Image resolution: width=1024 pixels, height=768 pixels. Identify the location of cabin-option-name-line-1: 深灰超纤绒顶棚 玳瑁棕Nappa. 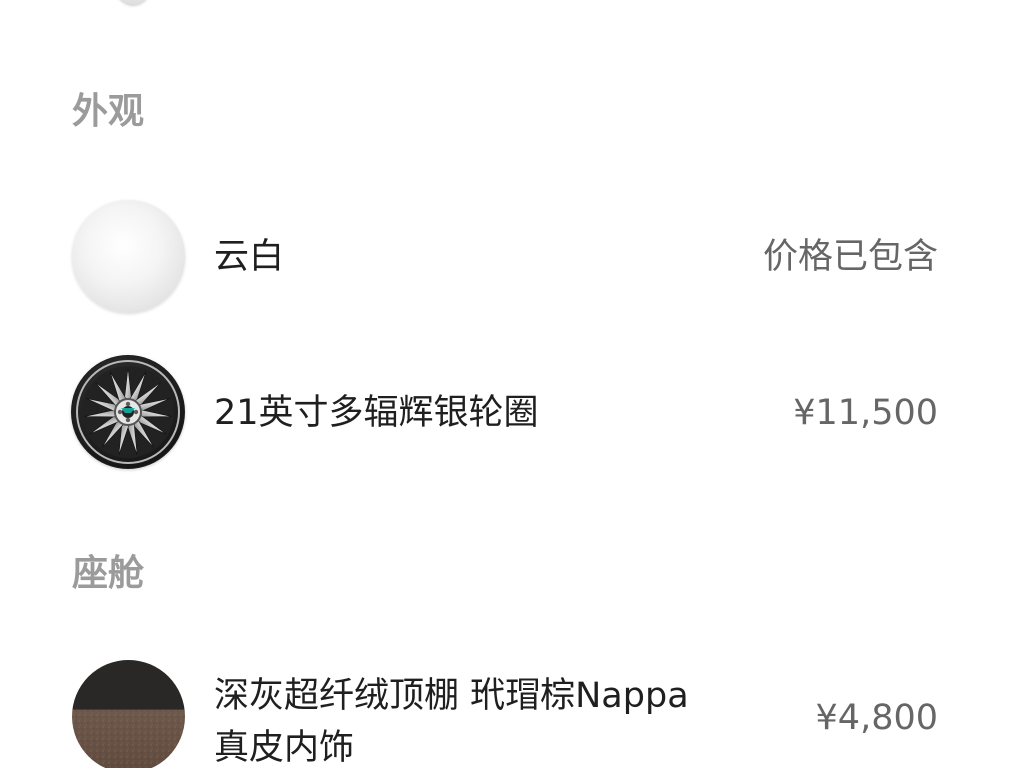
(451, 696).